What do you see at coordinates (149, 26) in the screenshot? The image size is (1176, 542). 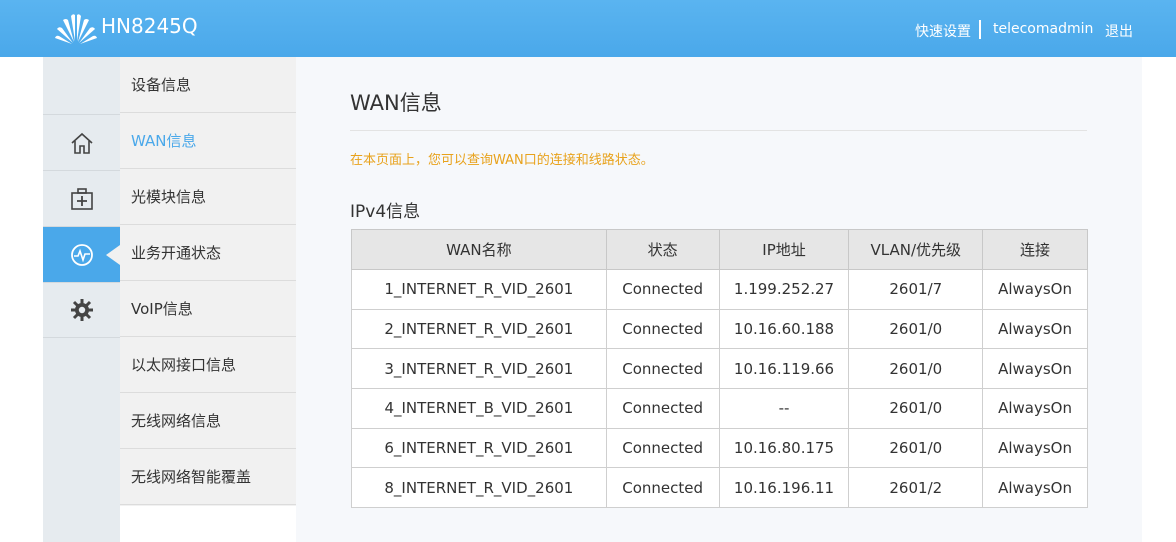 I see `device-model: HN8245Q` at bounding box center [149, 26].